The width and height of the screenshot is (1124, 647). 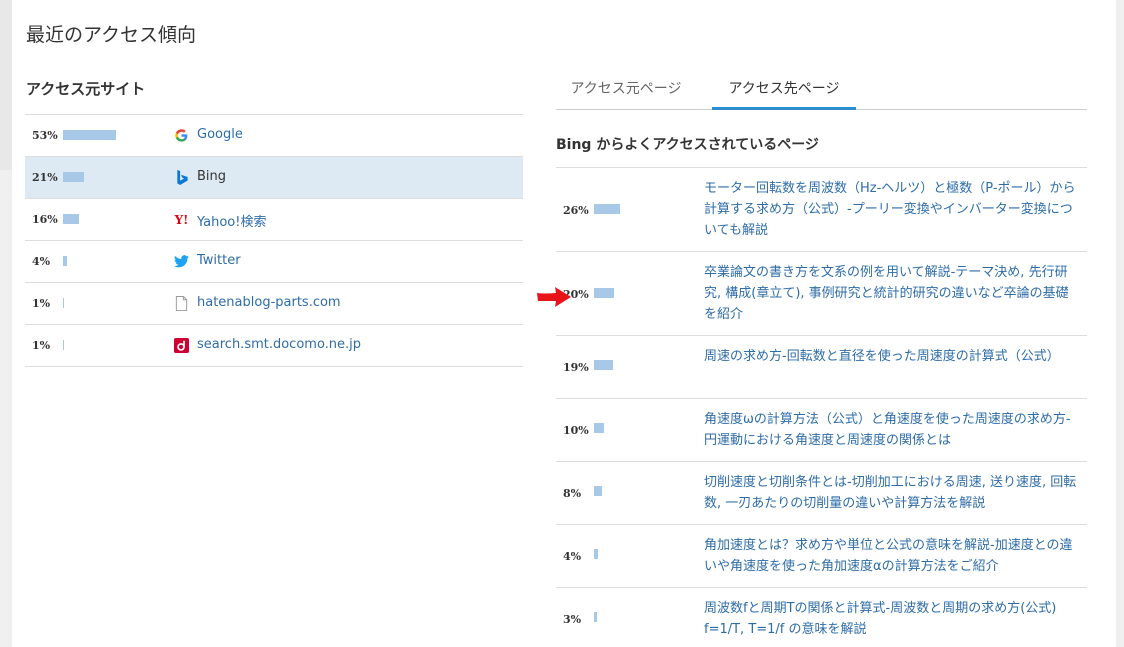 What do you see at coordinates (219, 260) in the screenshot?
I see `source-link: Twitter` at bounding box center [219, 260].